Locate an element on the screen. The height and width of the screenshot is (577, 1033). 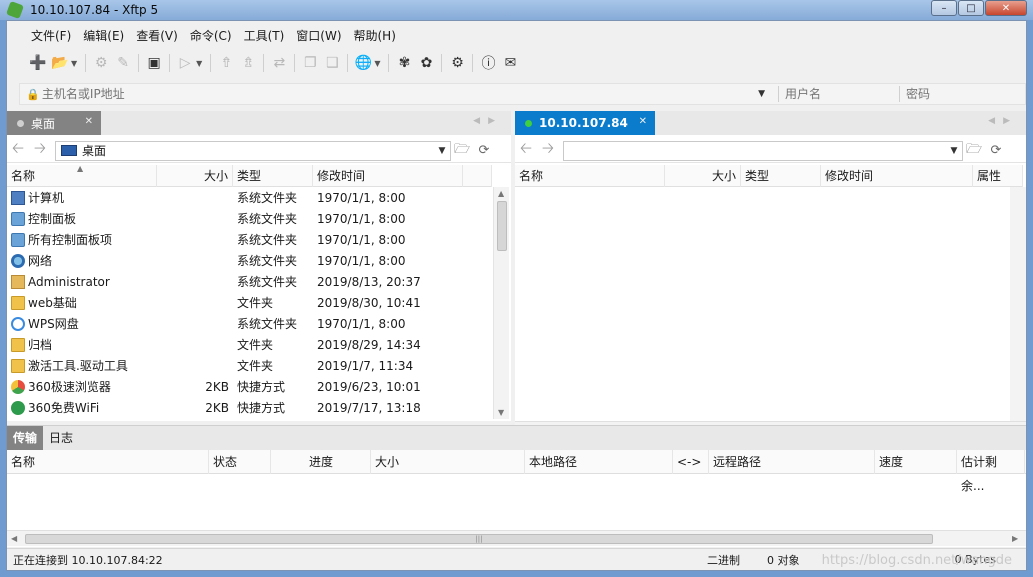
menu-help: 帮助(H) is located at coordinates (375, 35).